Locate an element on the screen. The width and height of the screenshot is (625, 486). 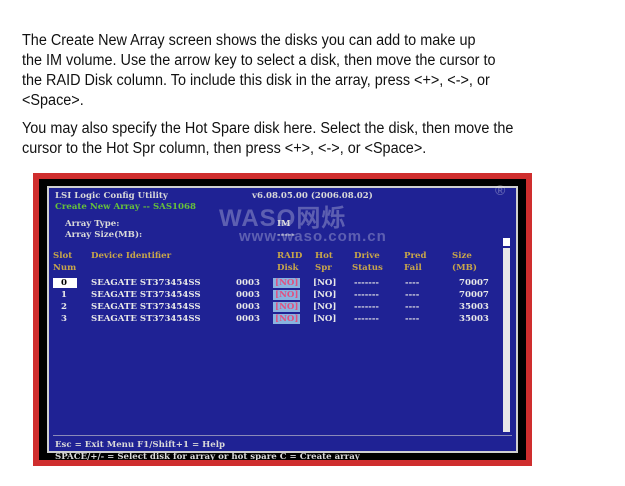
col-slot: Slot is located at coordinates (63, 256).